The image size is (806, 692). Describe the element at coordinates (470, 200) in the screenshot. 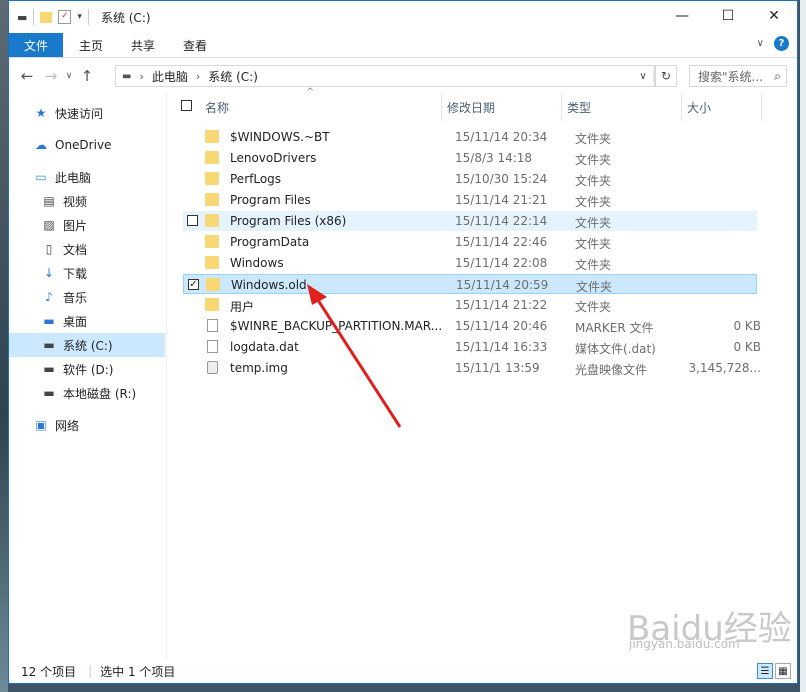

I see `table-row: Program Files 15/11/14 21:21 文件夹` at that location.